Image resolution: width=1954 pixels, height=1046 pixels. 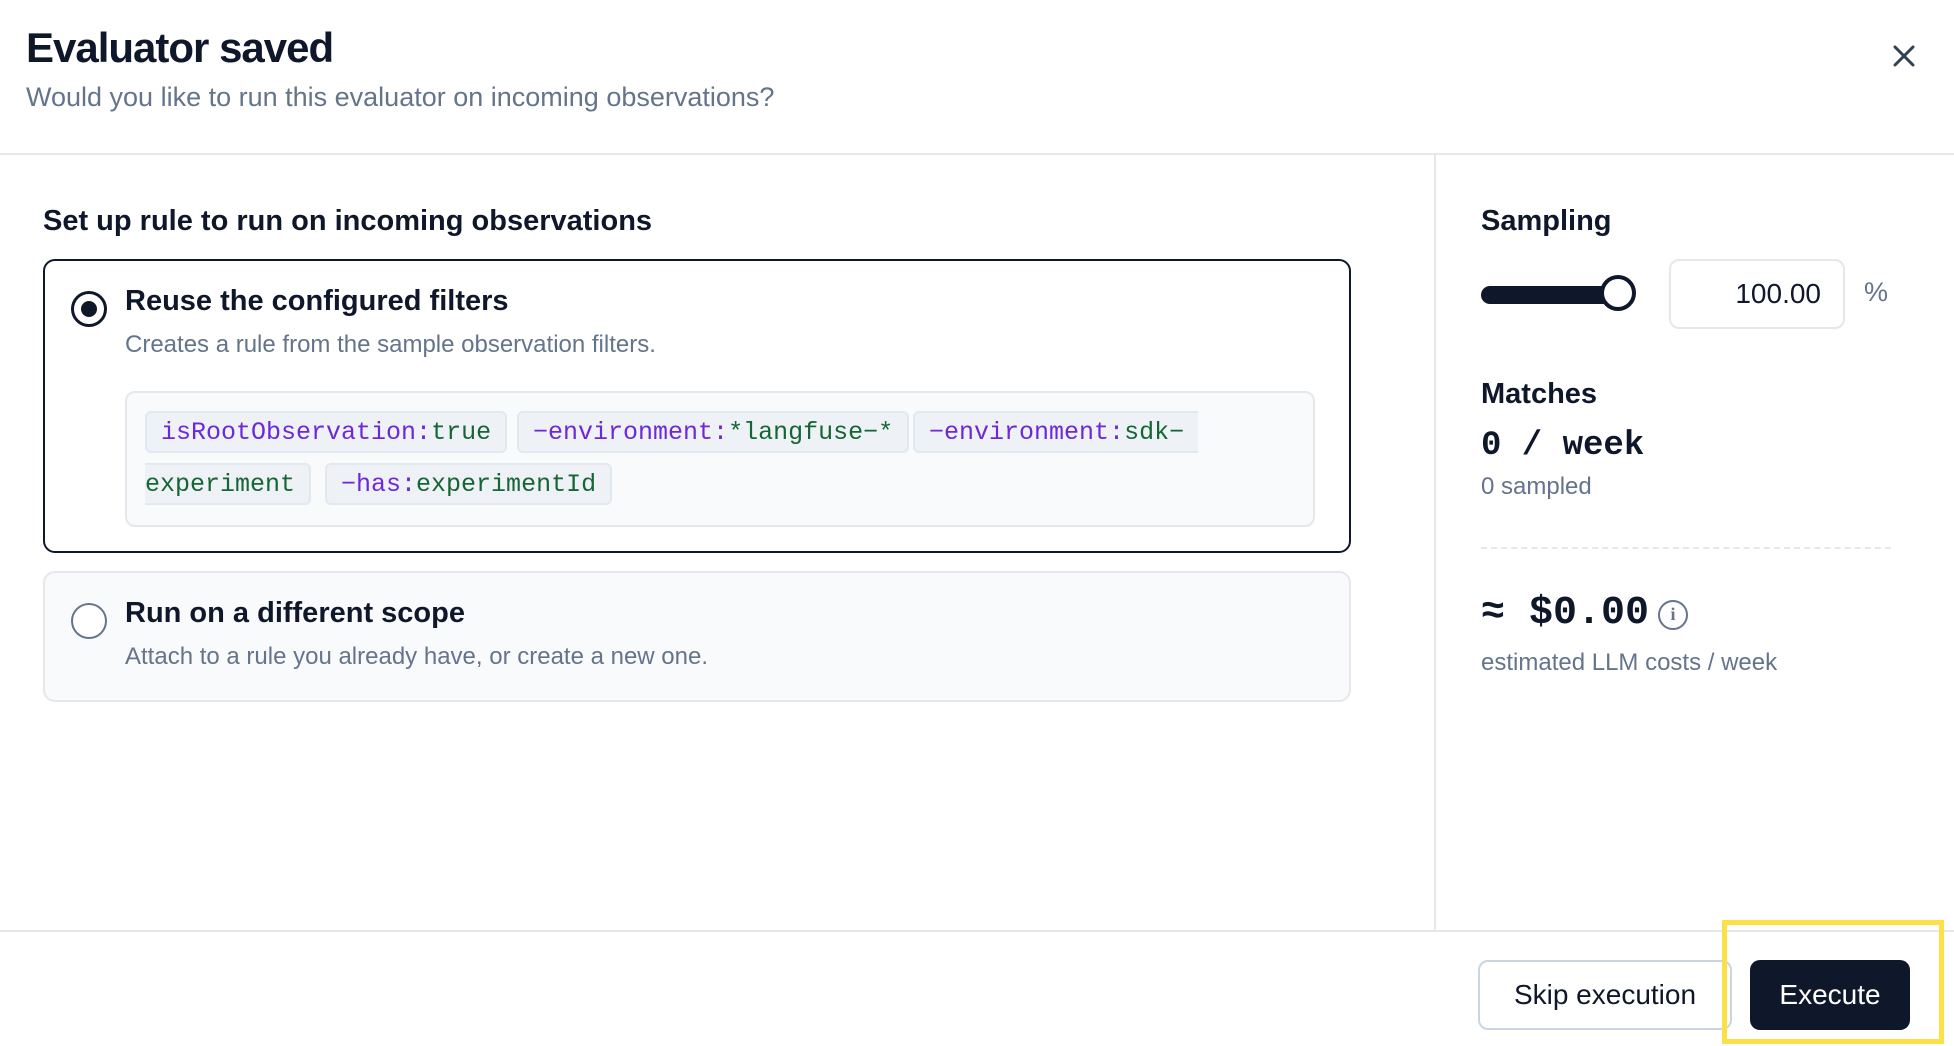 I want to click on sampling-percent-input, so click(x=1757, y=294).